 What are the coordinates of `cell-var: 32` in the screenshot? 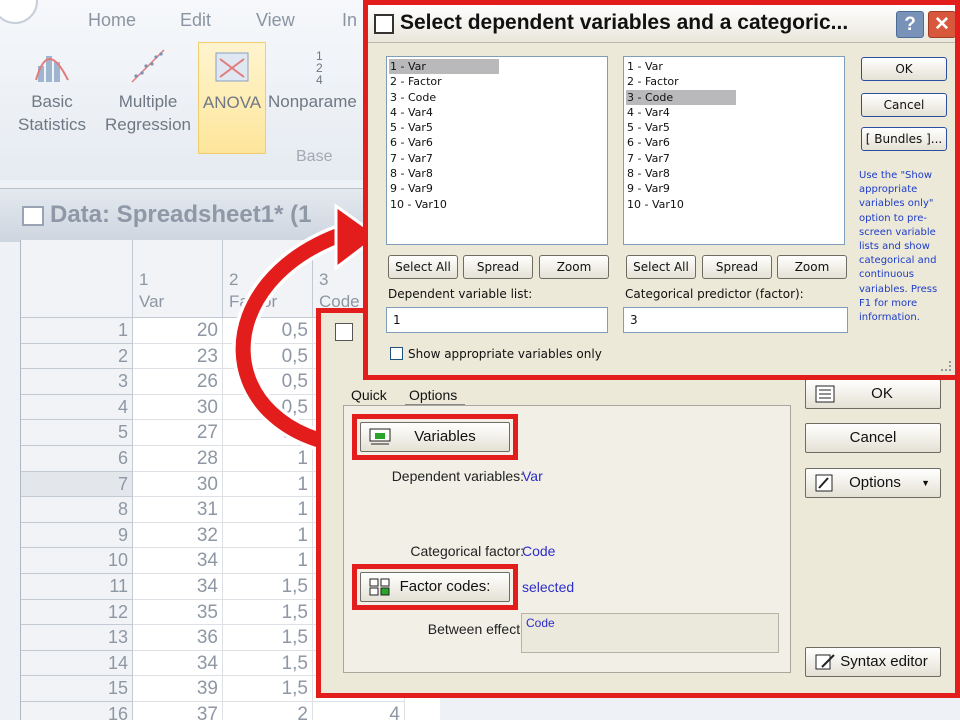 It's located at (178, 535).